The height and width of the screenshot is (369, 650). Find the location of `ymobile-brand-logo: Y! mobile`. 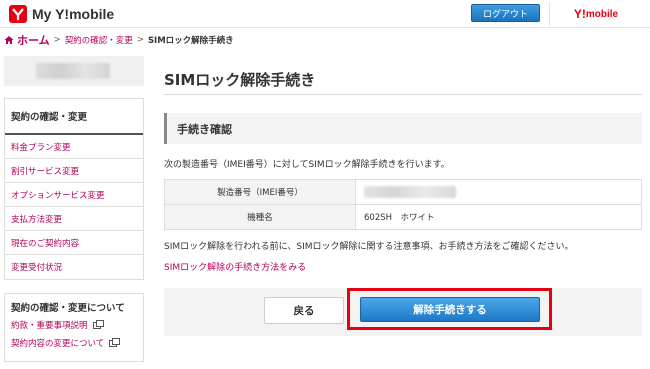

ymobile-brand-logo: Y! mobile is located at coordinates (595, 14).